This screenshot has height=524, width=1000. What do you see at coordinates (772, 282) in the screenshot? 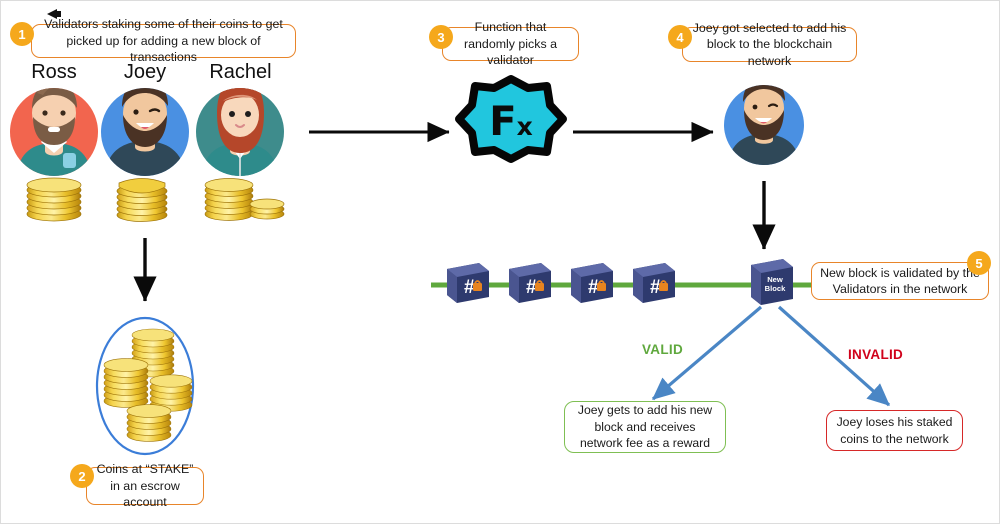
I see `chain-new-block` at bounding box center [772, 282].